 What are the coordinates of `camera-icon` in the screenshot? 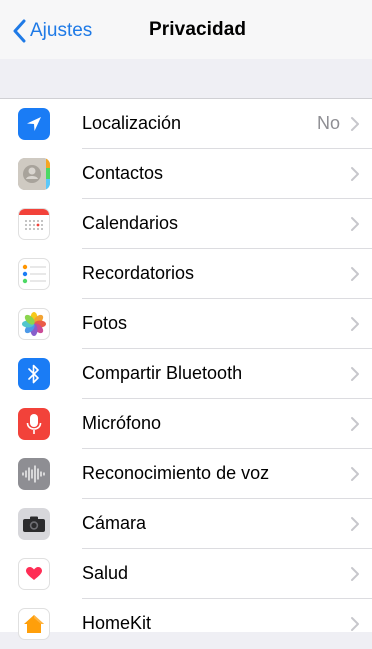 It's located at (34, 524).